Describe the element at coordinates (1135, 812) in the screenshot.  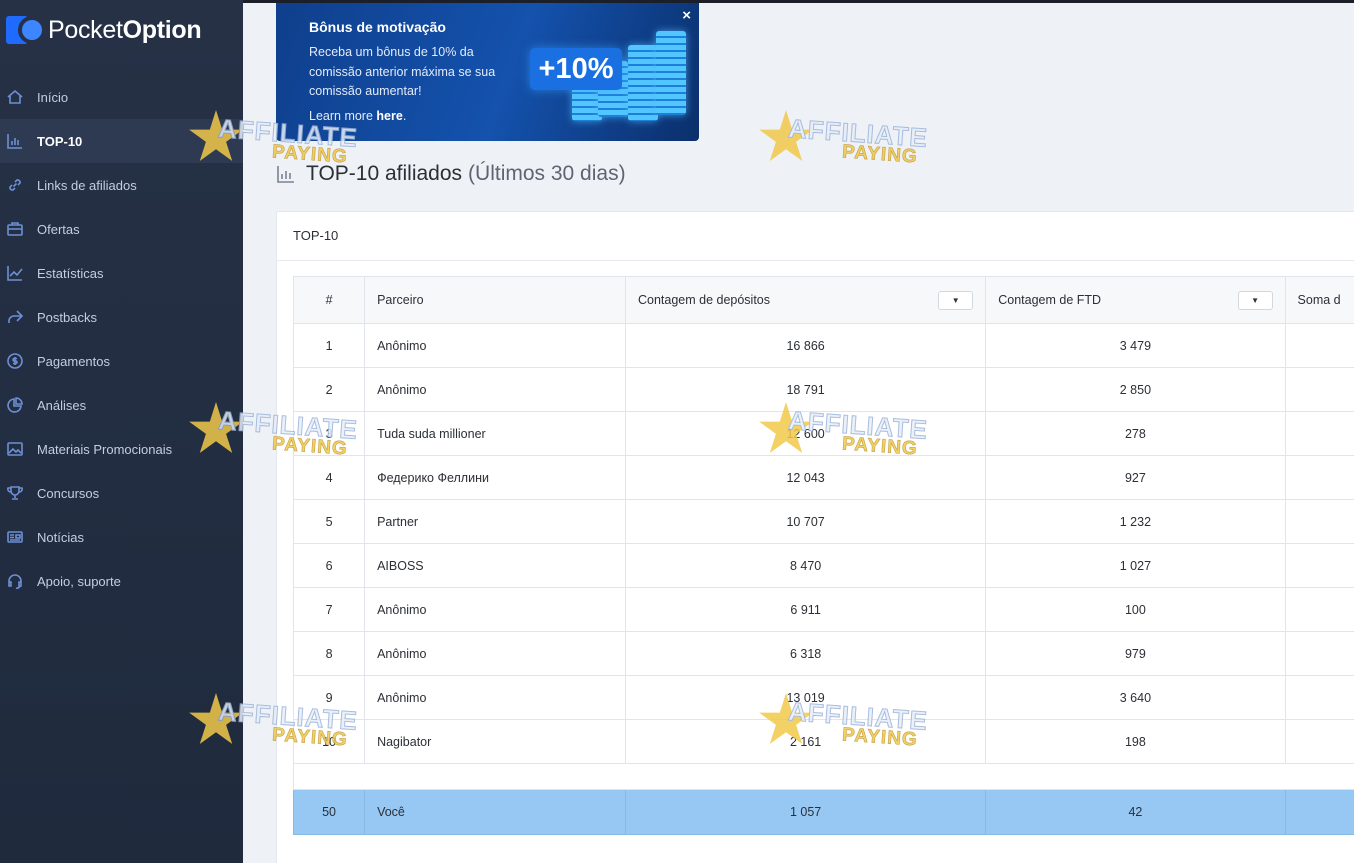
I see `ftd-cell: 42` at that location.